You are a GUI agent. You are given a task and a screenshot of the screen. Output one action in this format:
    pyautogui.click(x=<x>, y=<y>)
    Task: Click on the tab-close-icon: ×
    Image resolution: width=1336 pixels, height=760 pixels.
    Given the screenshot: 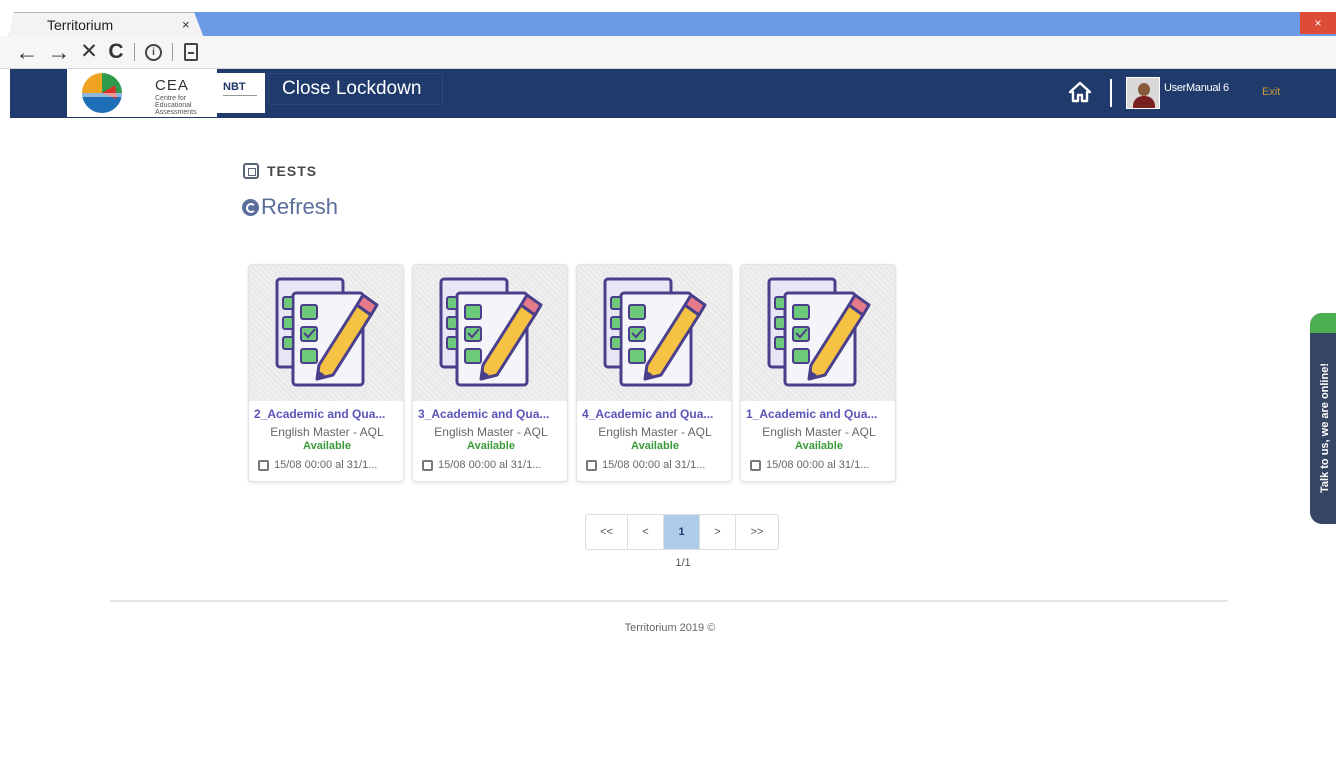 What is the action you would take?
    pyautogui.click(x=186, y=24)
    